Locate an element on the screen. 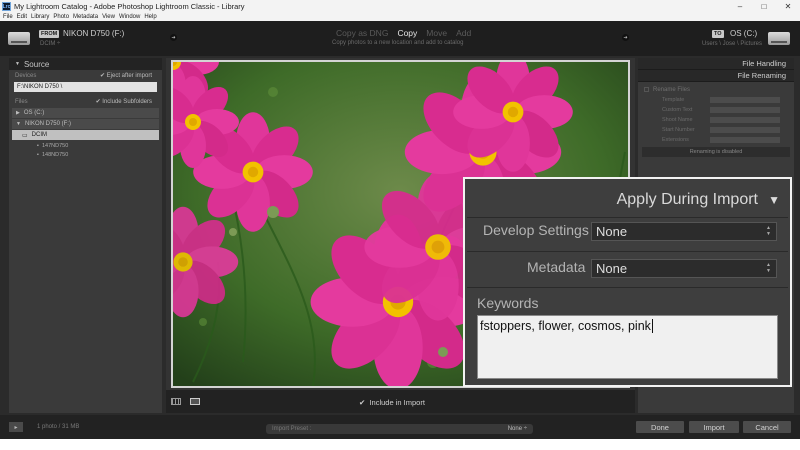 This screenshot has height=450, width=800. tree-item-dcim: ▭ DCIM is located at coordinates (85, 135).